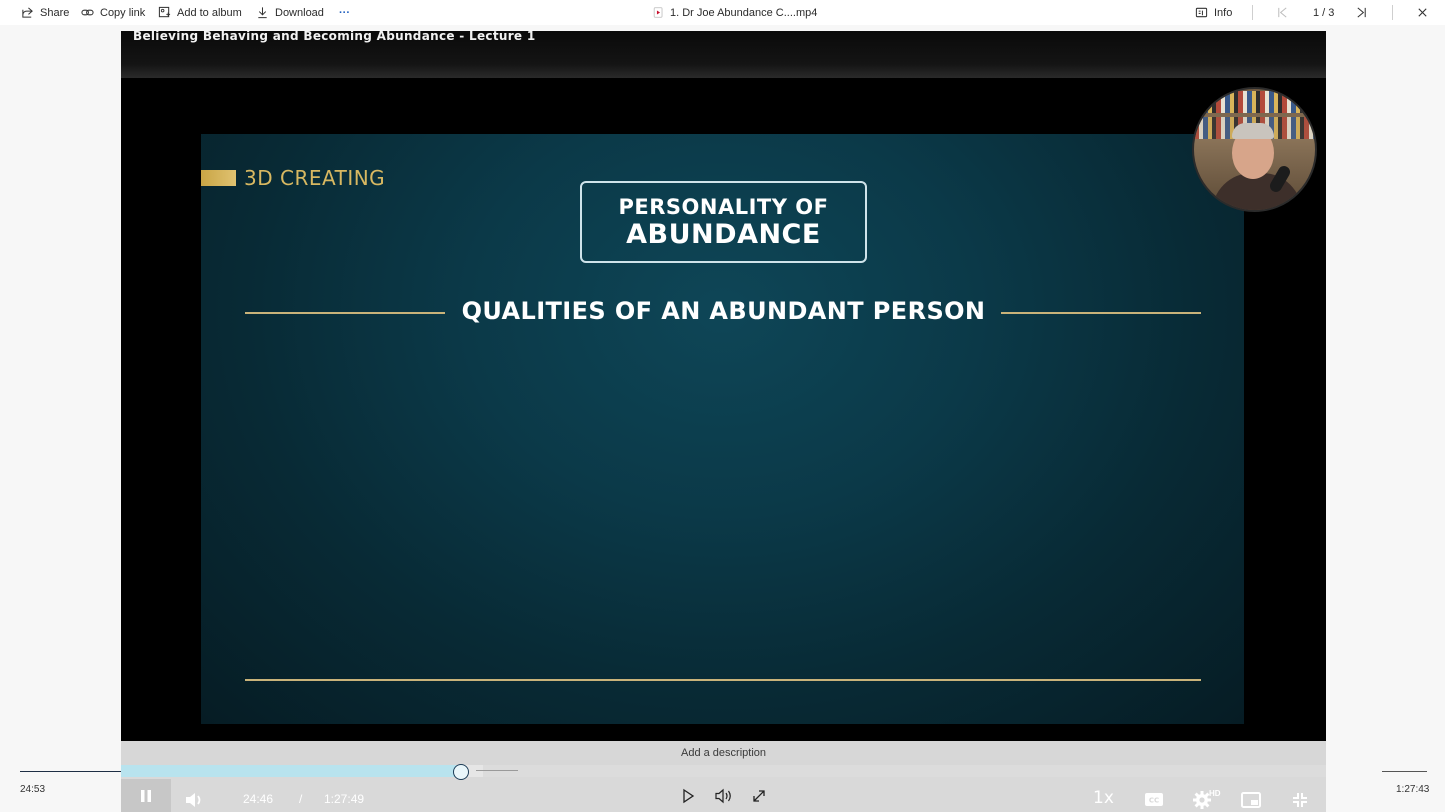 Image resolution: width=1445 pixels, height=812 pixels. I want to click on webcam-overlay, so click(1254, 149).